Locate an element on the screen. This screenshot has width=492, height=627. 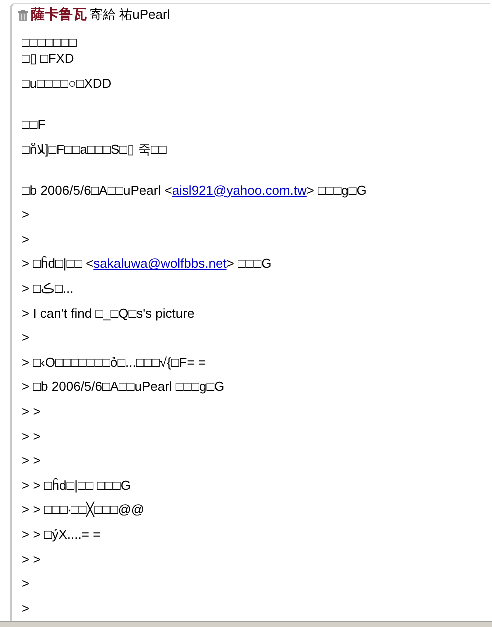
message-line: □u□□□□○□XDD is located at coordinates (67, 84).